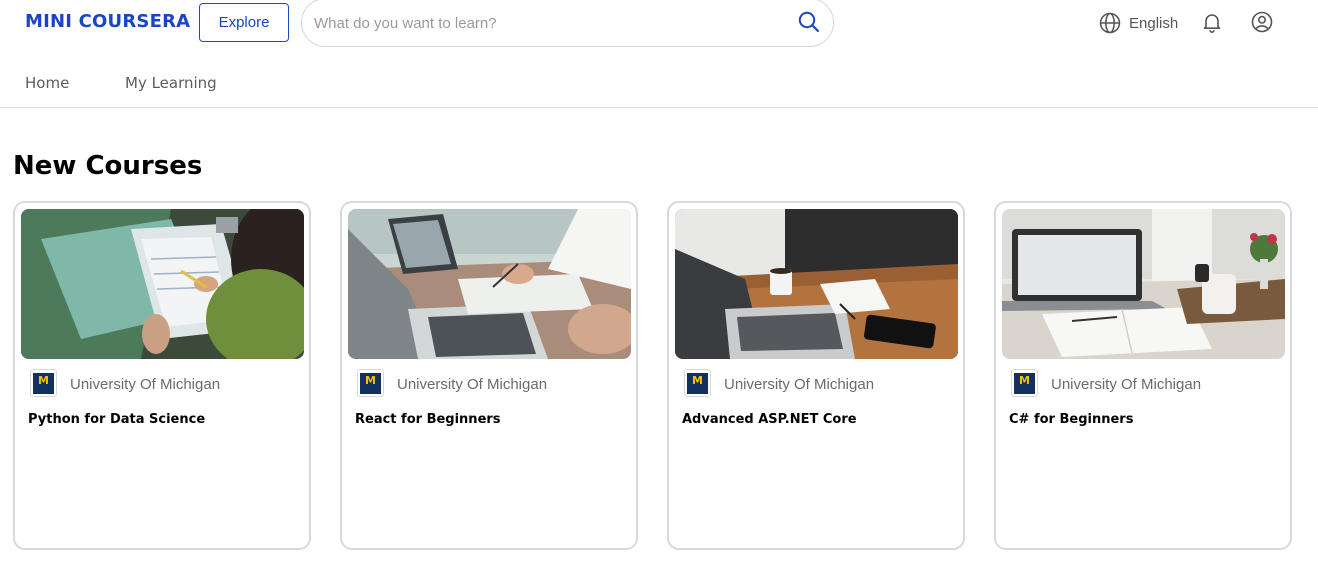  Describe the element at coordinates (244, 22) in the screenshot. I see `explore-button: Explore` at that location.